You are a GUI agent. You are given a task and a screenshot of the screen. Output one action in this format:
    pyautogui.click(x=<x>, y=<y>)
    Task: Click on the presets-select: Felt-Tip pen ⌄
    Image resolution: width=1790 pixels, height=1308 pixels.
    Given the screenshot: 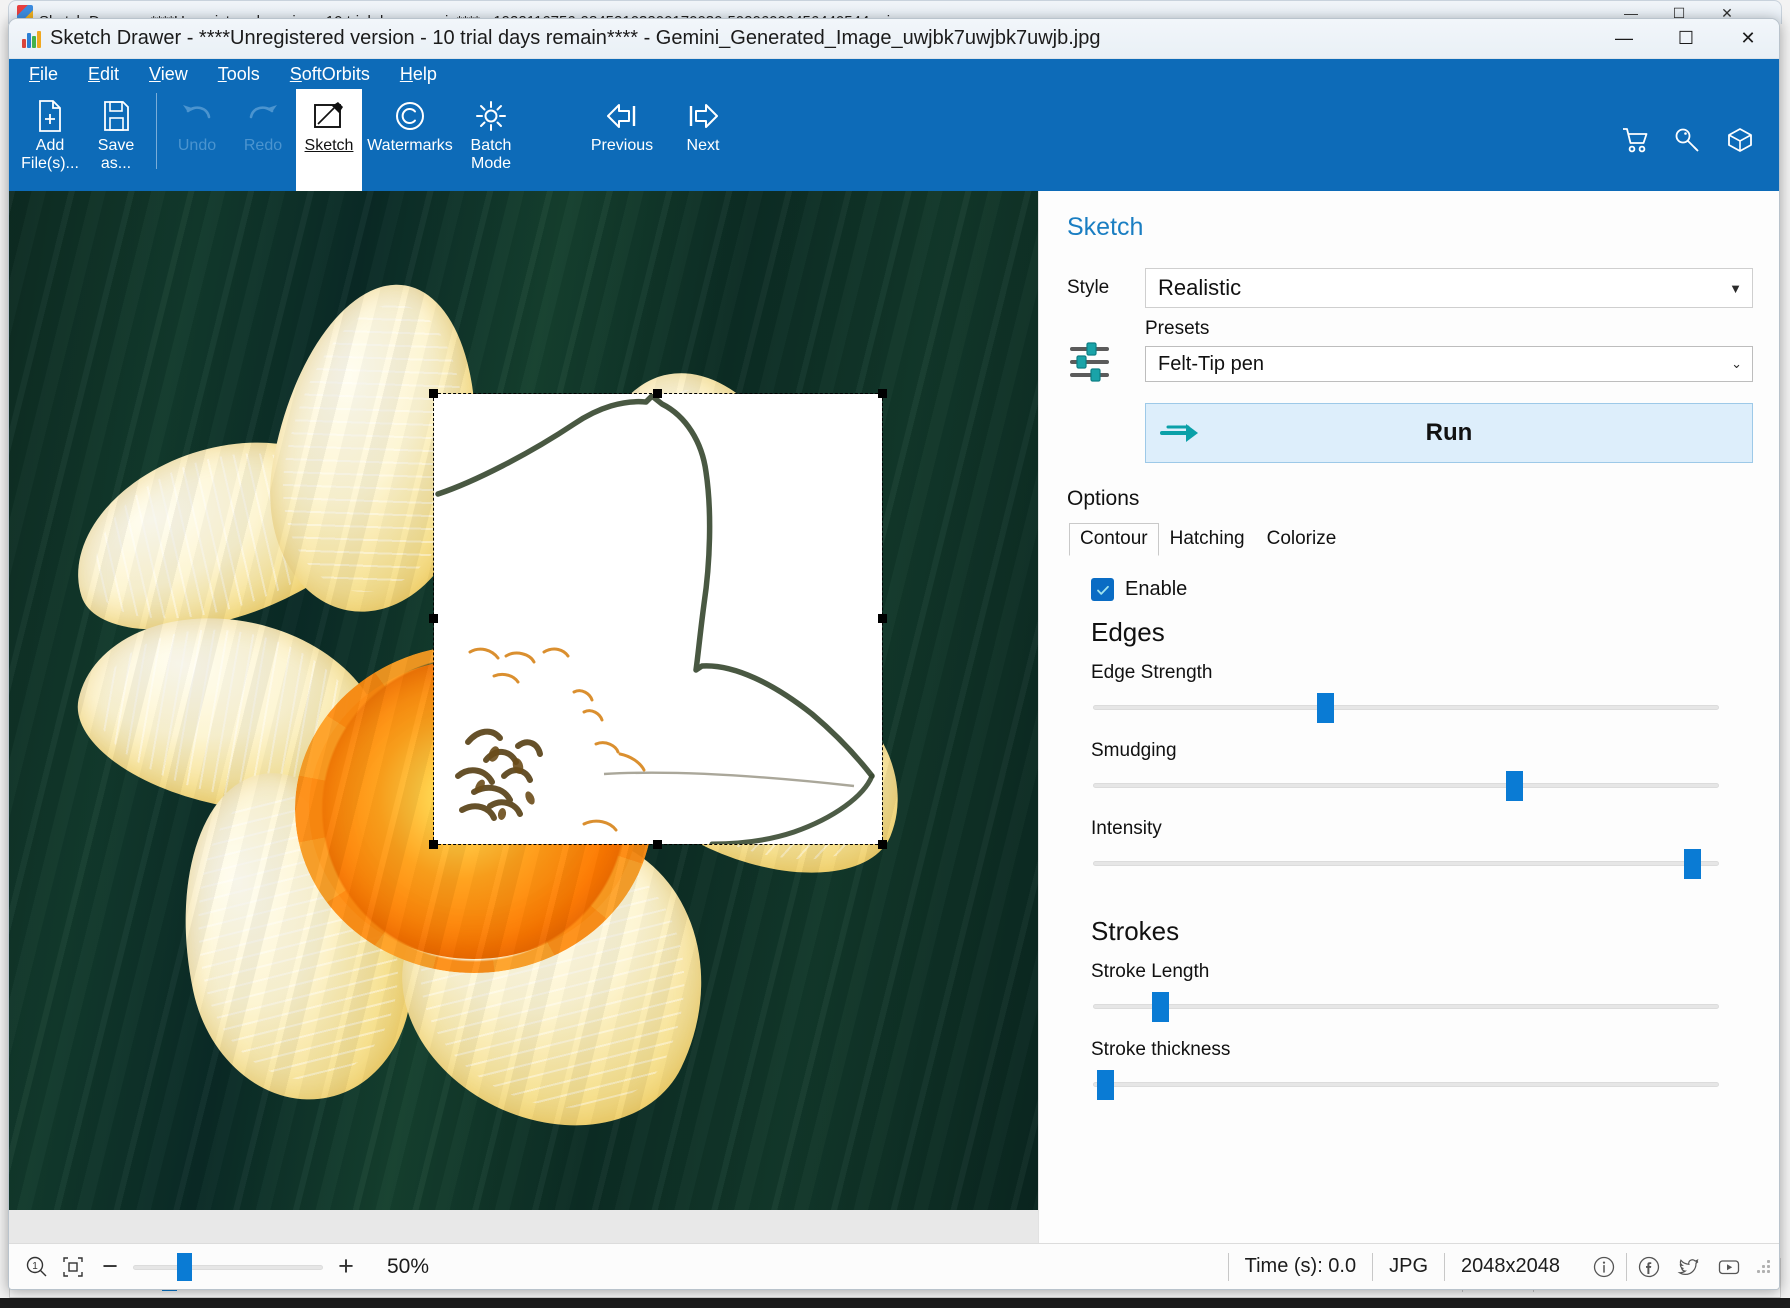 What is the action you would take?
    pyautogui.click(x=1449, y=364)
    